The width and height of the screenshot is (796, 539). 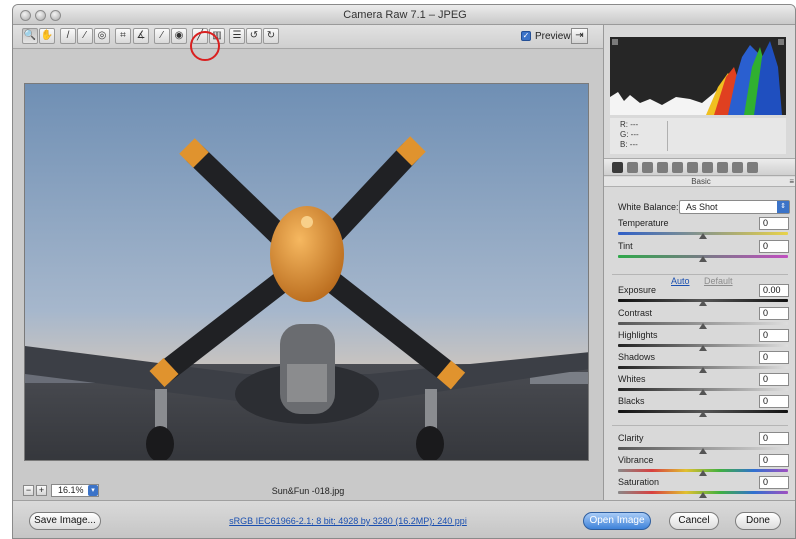 What do you see at coordinates (667, 136) in the screenshot?
I see `readout-divider` at bounding box center [667, 136].